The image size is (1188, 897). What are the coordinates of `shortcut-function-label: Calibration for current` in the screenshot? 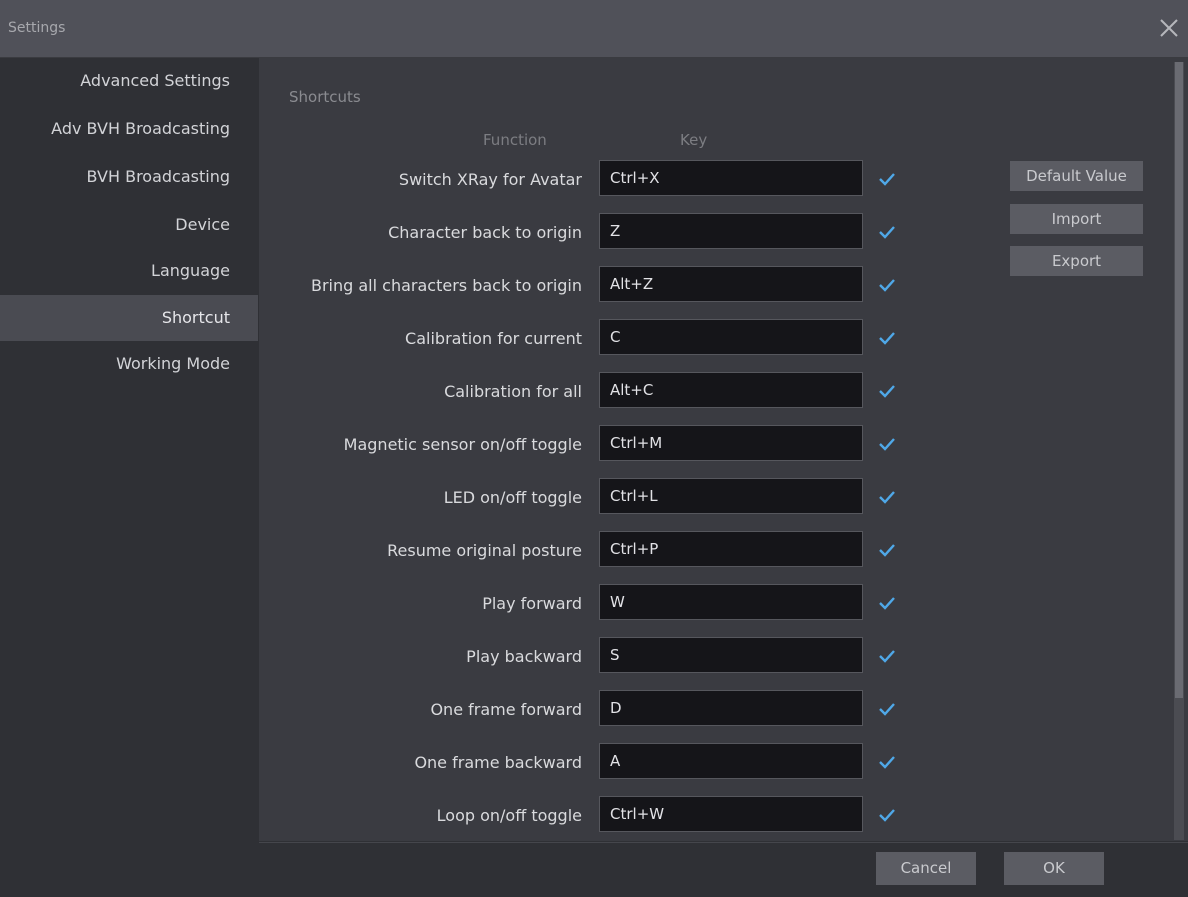 It's located at (493, 338).